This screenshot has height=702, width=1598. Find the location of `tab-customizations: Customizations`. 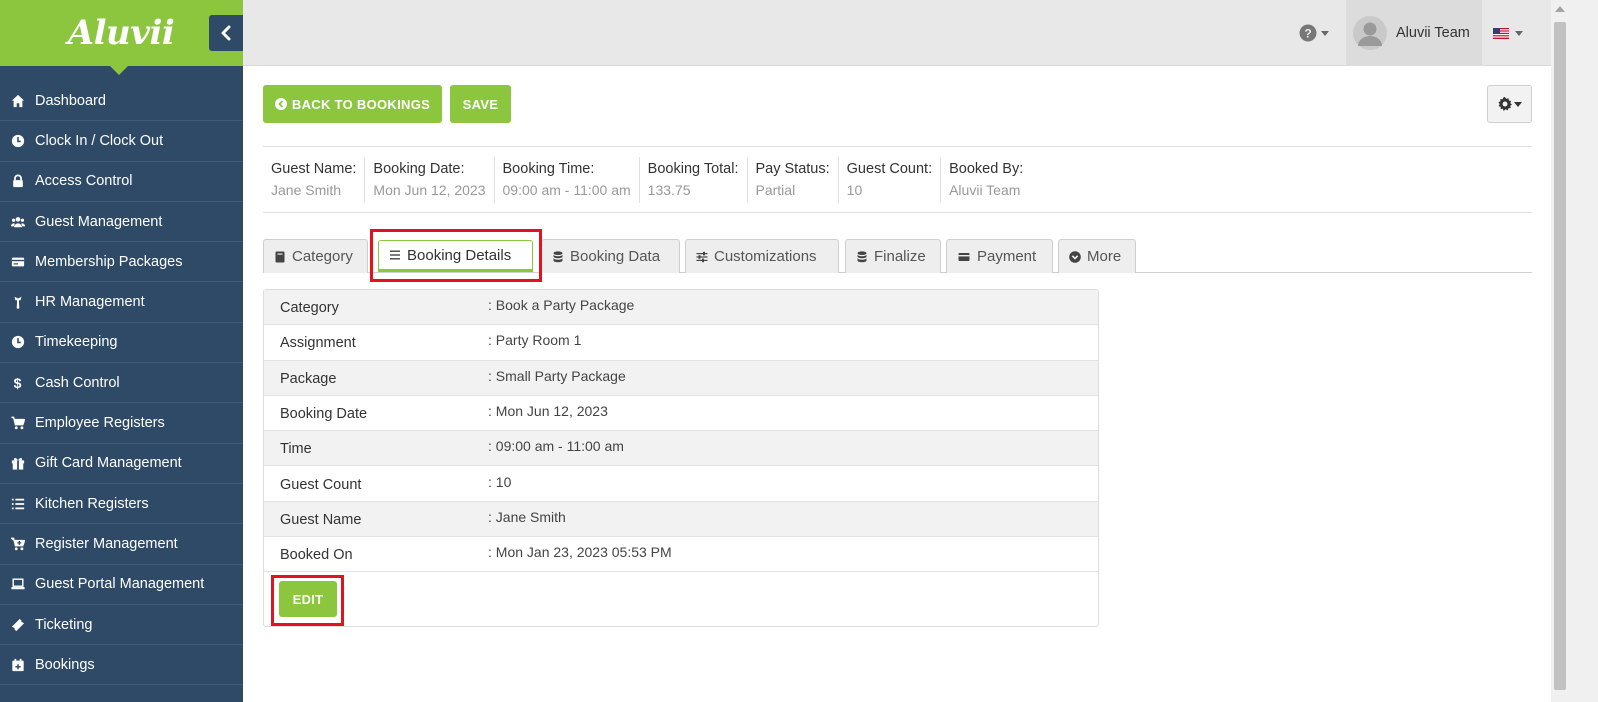

tab-customizations: Customizations is located at coordinates (762, 256).